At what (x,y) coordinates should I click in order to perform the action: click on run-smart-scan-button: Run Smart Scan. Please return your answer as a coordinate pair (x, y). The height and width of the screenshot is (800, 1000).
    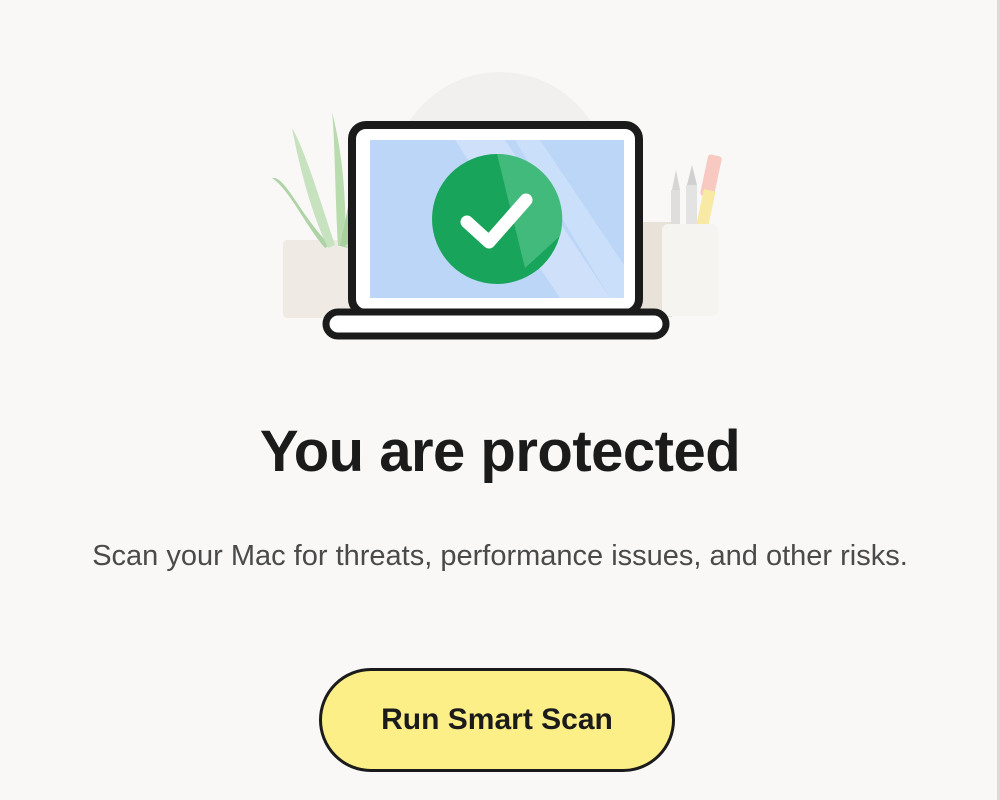
    Looking at the image, I should click on (497, 720).